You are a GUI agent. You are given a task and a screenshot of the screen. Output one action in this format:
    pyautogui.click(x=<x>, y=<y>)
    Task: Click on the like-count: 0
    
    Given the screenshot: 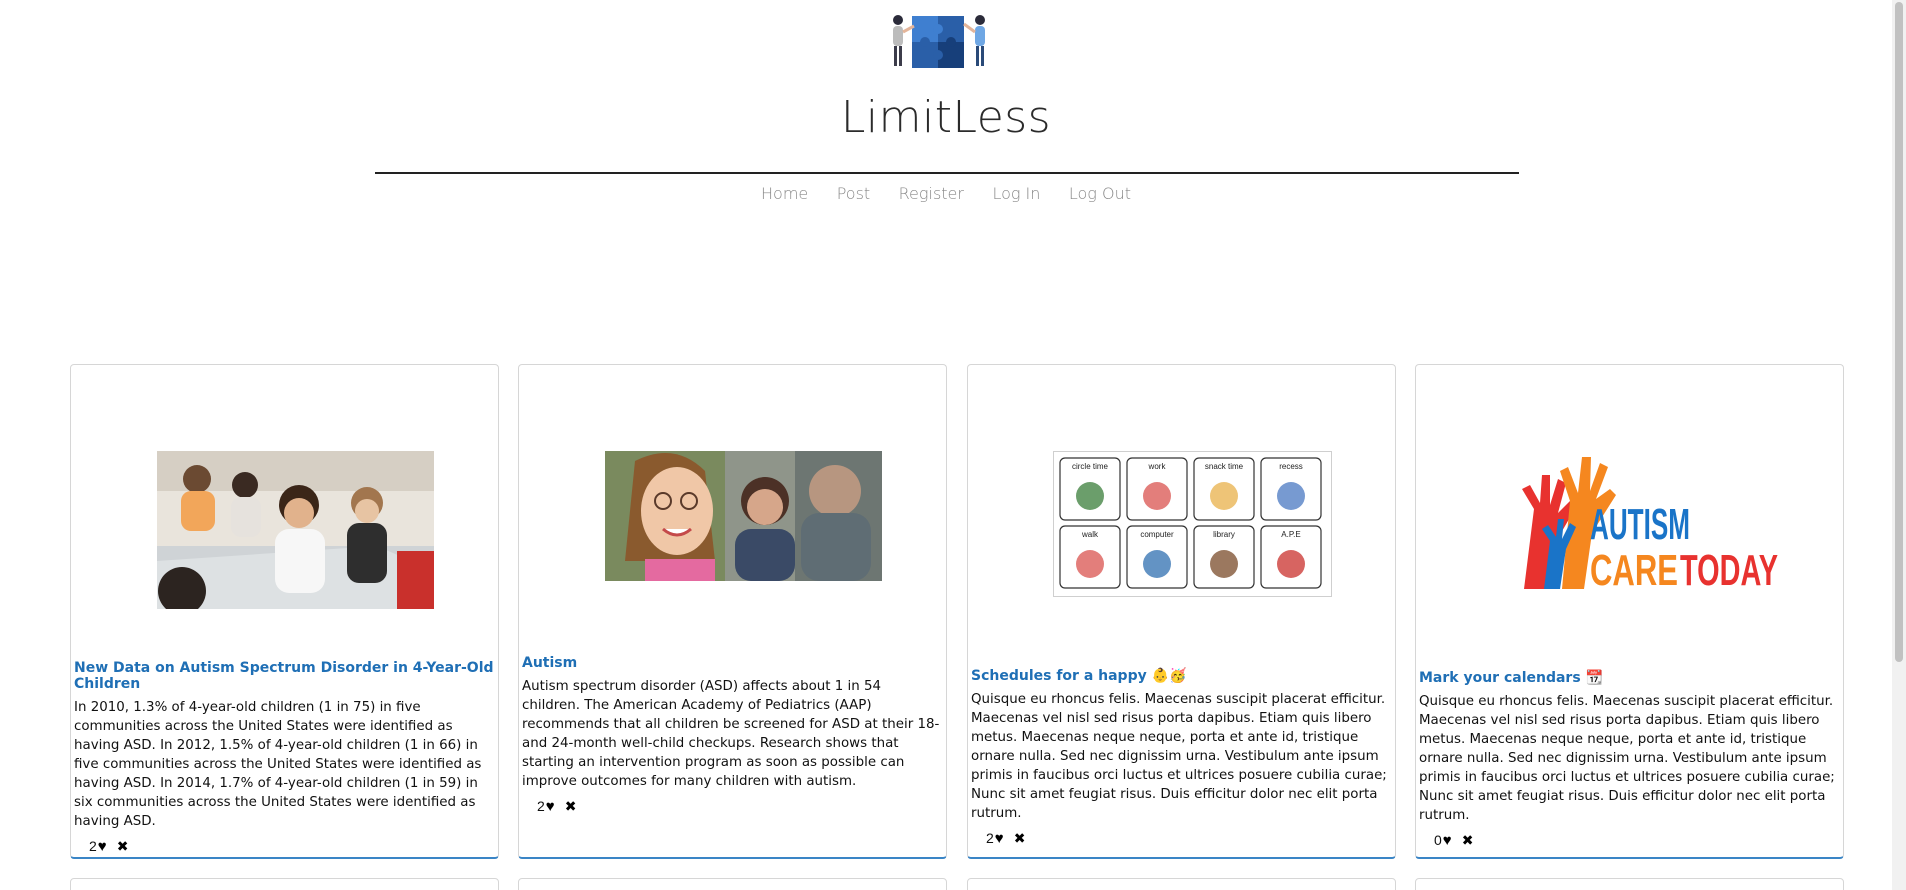 What is the action you would take?
    pyautogui.click(x=1438, y=840)
    